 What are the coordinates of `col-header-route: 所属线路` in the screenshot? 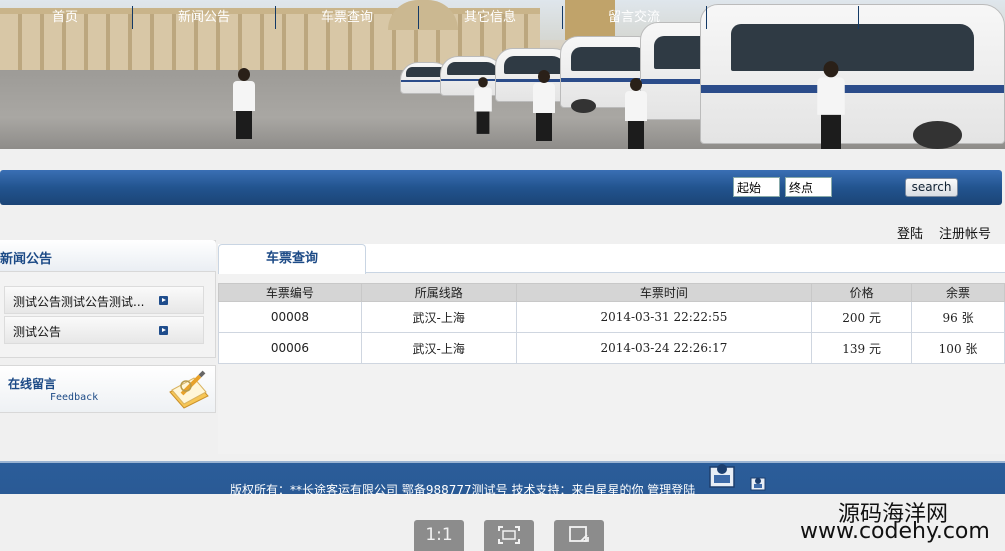 It's located at (438, 292).